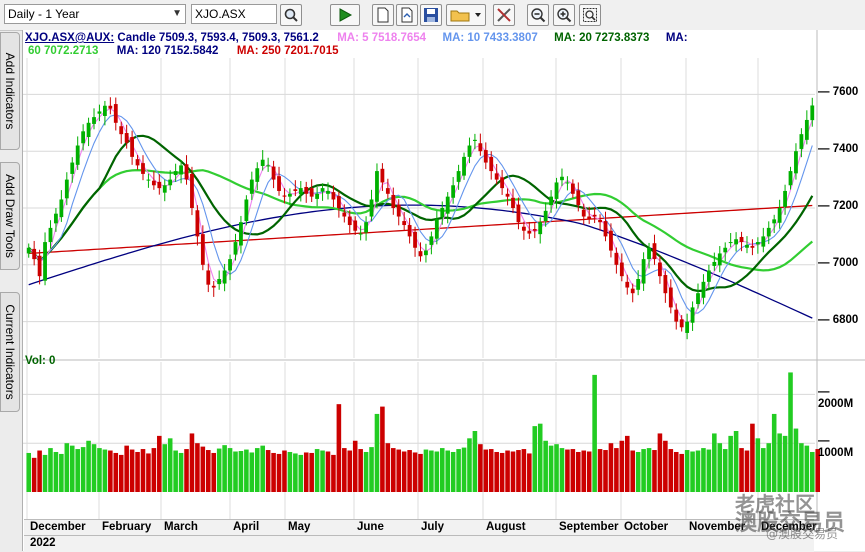 The height and width of the screenshot is (552, 865). I want to click on period-select: Daily - 1 Year ▼, so click(95, 14).